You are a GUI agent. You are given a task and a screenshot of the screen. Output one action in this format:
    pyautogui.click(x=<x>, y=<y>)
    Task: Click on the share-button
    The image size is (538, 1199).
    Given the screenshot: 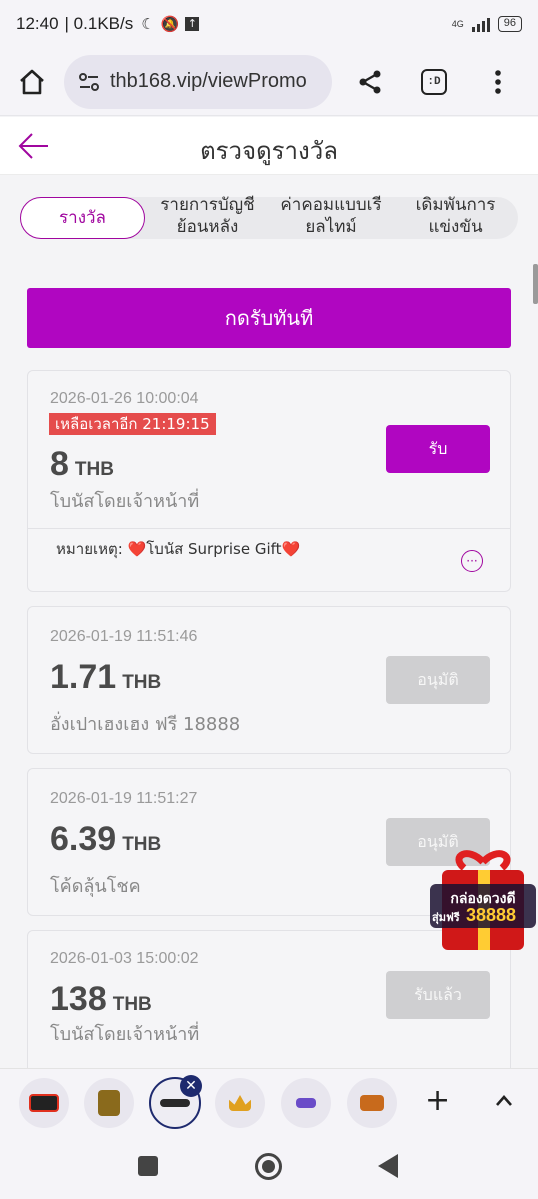 What is the action you would take?
    pyautogui.click(x=370, y=82)
    